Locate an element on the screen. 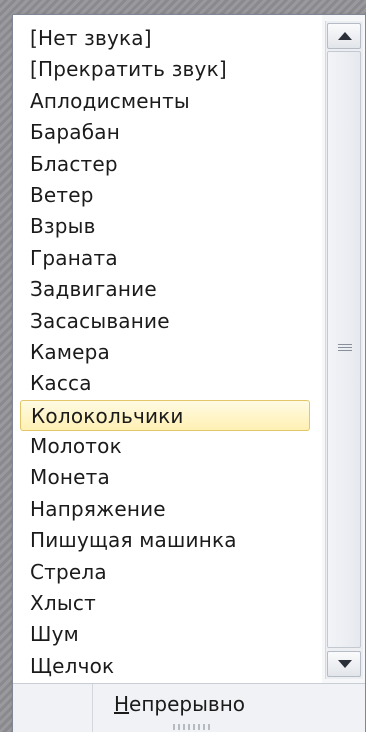 This screenshot has width=366, height=732. dropdown-footer: Непрерывно is located at coordinates (189, 707).